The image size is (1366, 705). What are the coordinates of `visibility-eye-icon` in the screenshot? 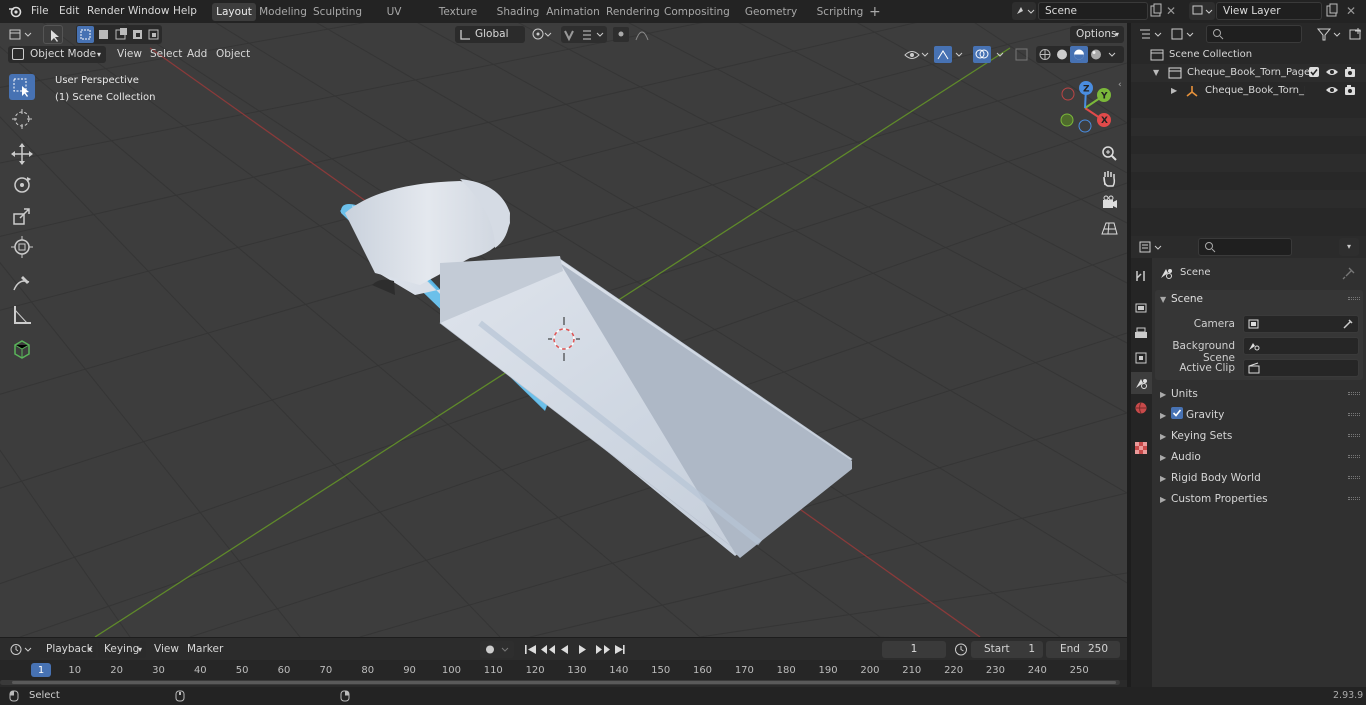 It's located at (1332, 72).